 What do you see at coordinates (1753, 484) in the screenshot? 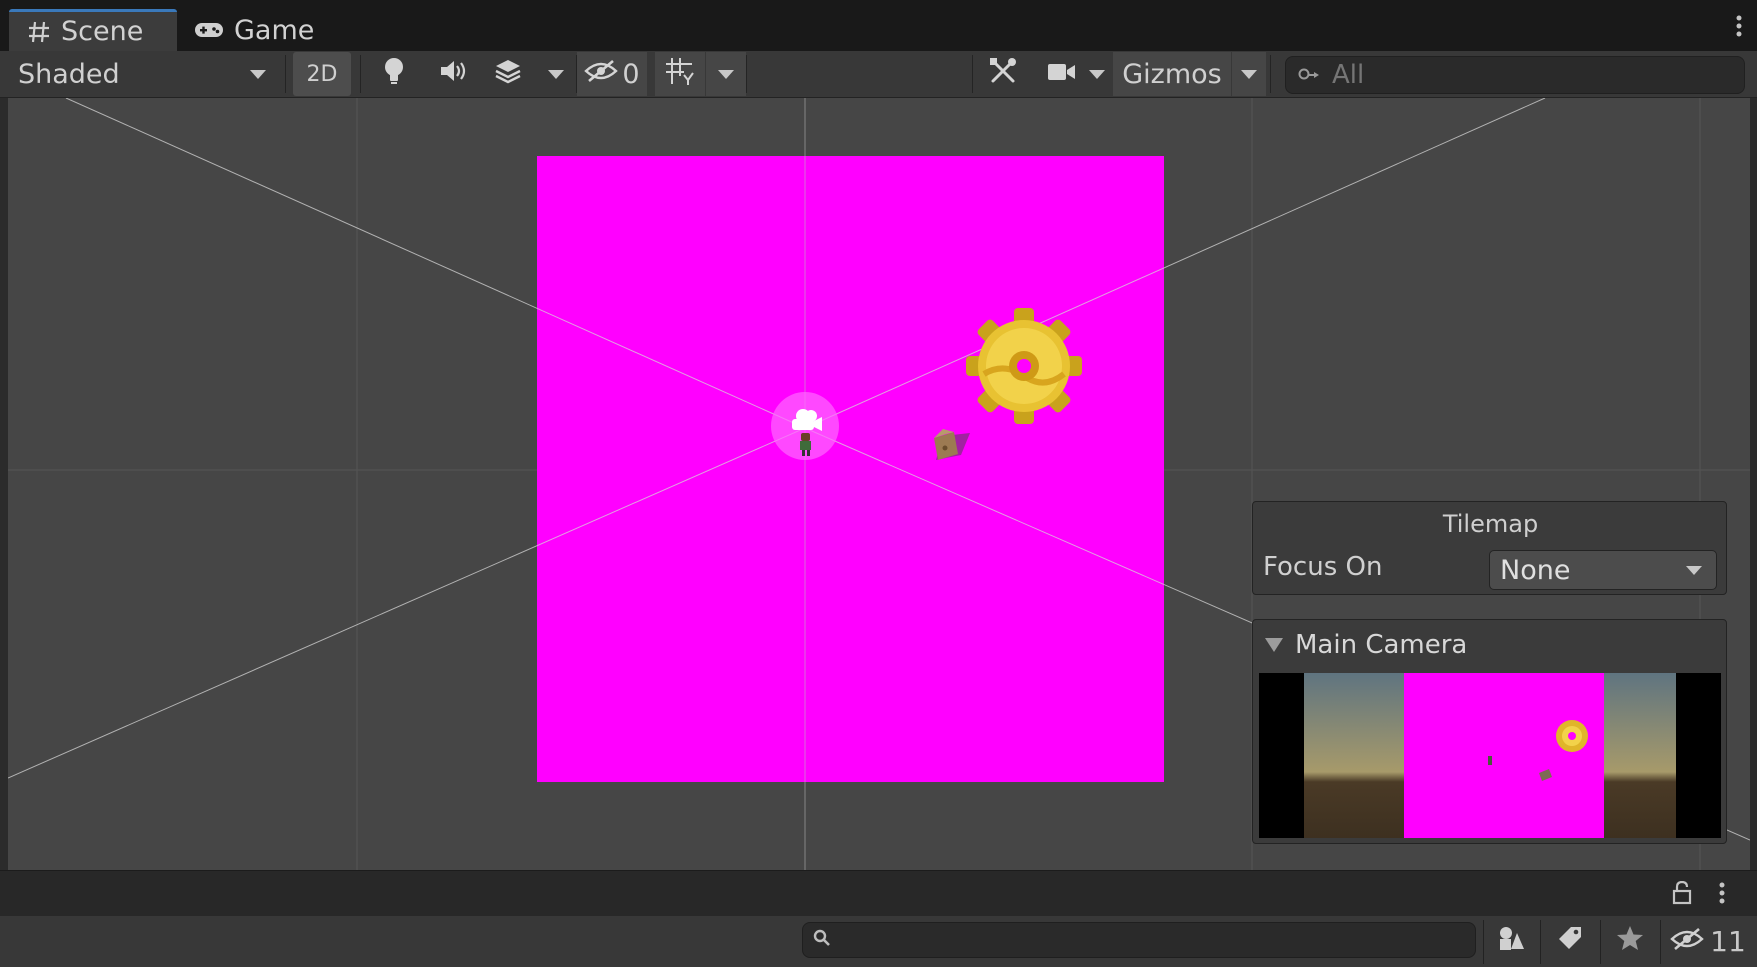
I see `scene-right-border` at bounding box center [1753, 484].